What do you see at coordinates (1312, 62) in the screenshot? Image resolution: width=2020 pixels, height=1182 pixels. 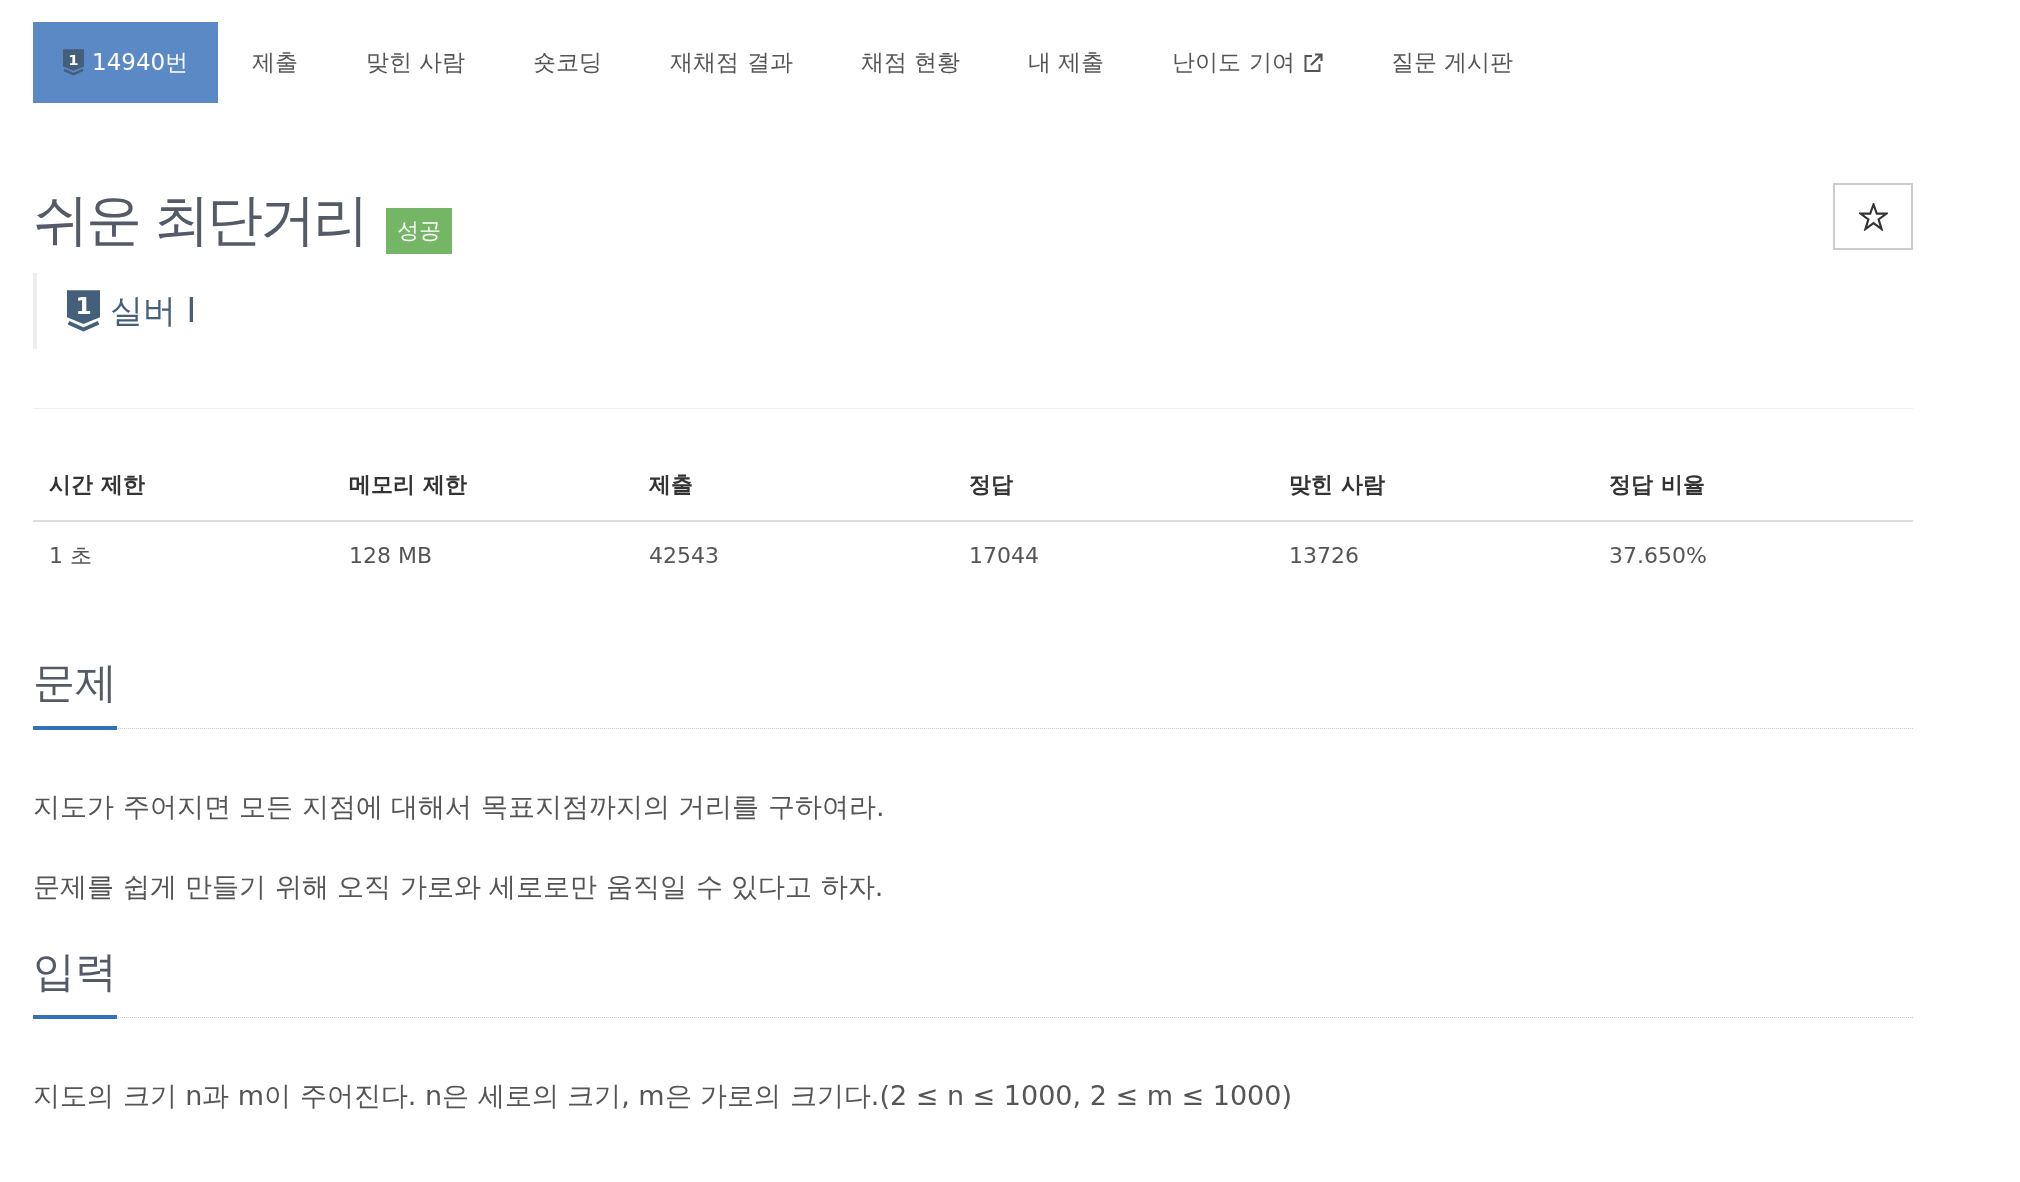 I see `external-link-icon` at bounding box center [1312, 62].